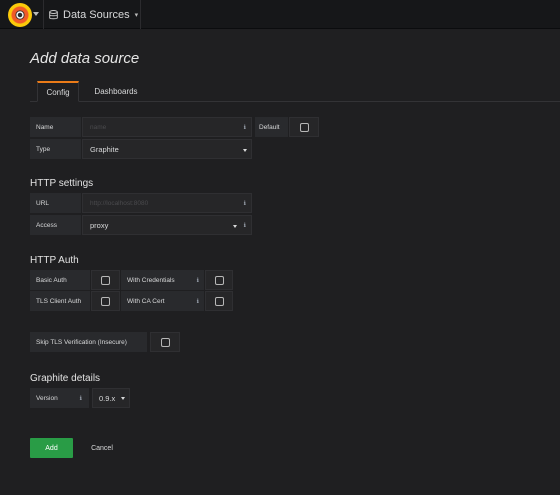  I want to click on with-ca-cert-label: With CA Cert ℹ, so click(162, 301).